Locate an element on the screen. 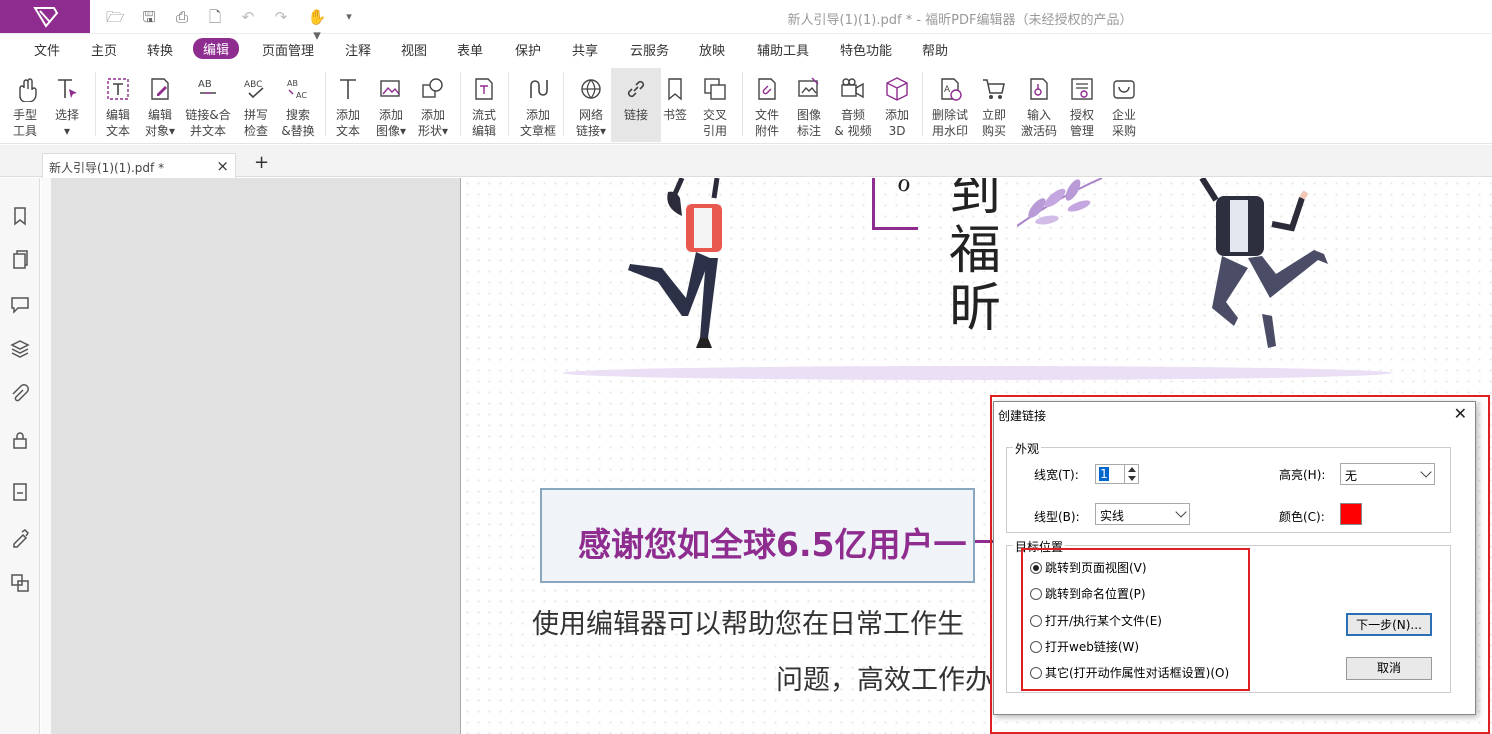  foxit-logo-icon is located at coordinates (46, 17).